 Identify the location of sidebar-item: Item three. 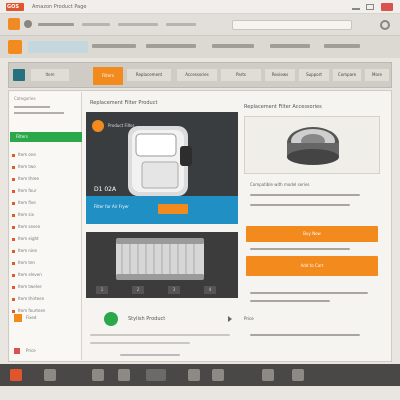
(46, 179).